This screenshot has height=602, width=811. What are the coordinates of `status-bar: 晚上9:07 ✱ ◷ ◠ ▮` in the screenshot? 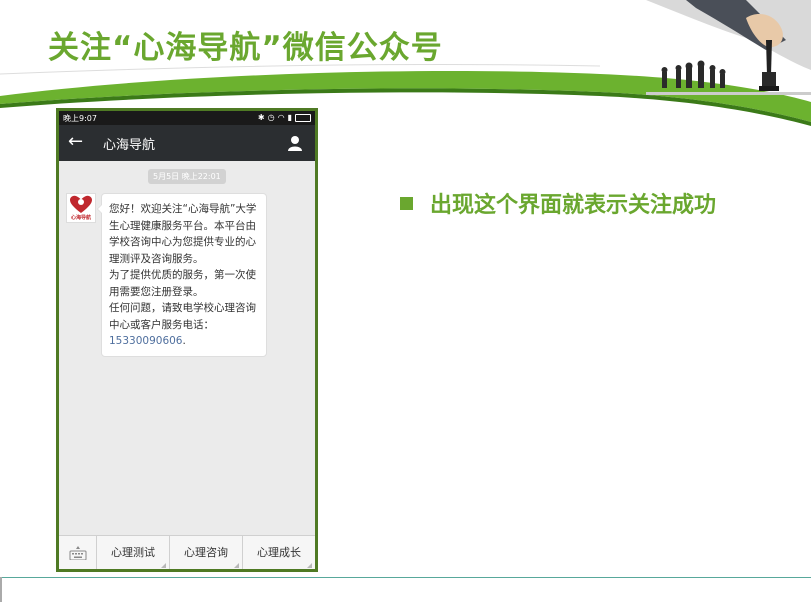 It's located at (187, 118).